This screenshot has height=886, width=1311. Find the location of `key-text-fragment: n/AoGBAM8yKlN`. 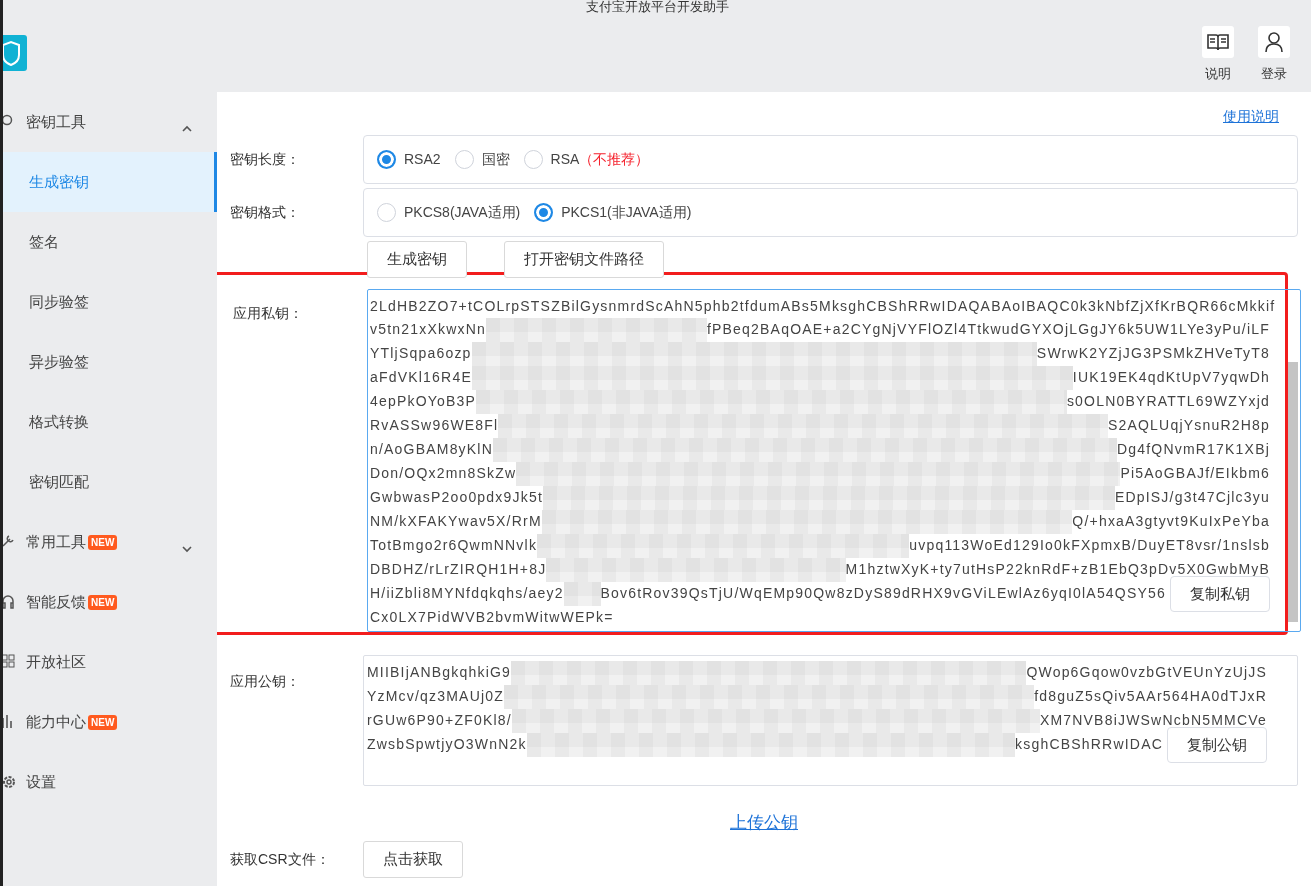

key-text-fragment: n/AoGBAM8yKlN is located at coordinates (431, 450).